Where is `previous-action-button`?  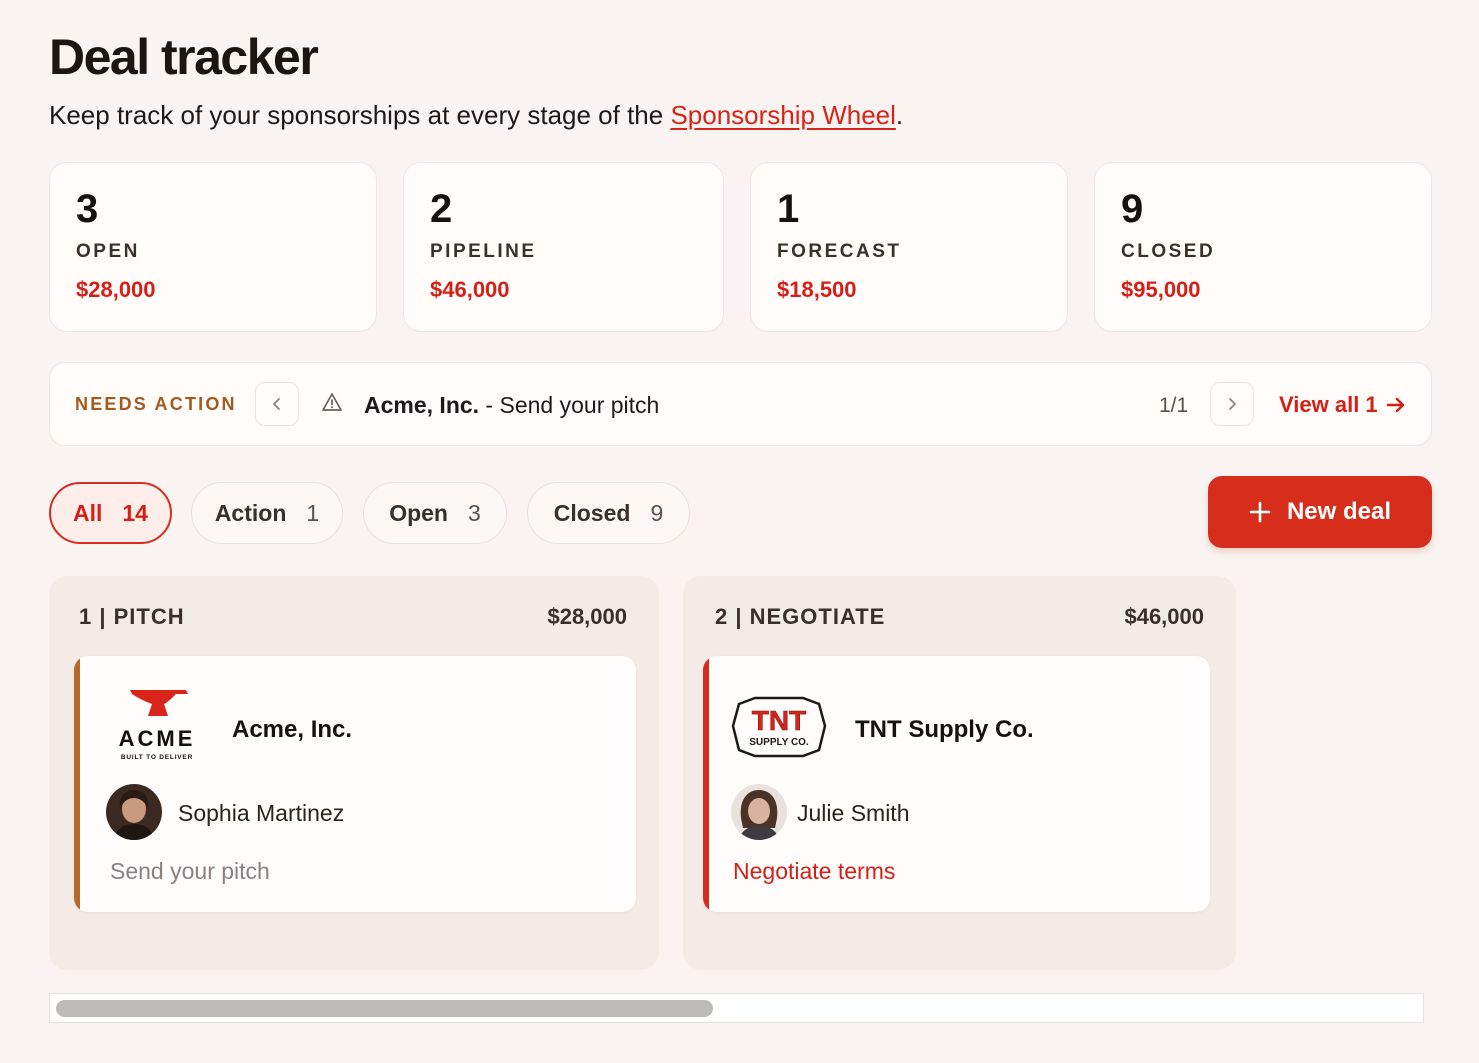
previous-action-button is located at coordinates (277, 404).